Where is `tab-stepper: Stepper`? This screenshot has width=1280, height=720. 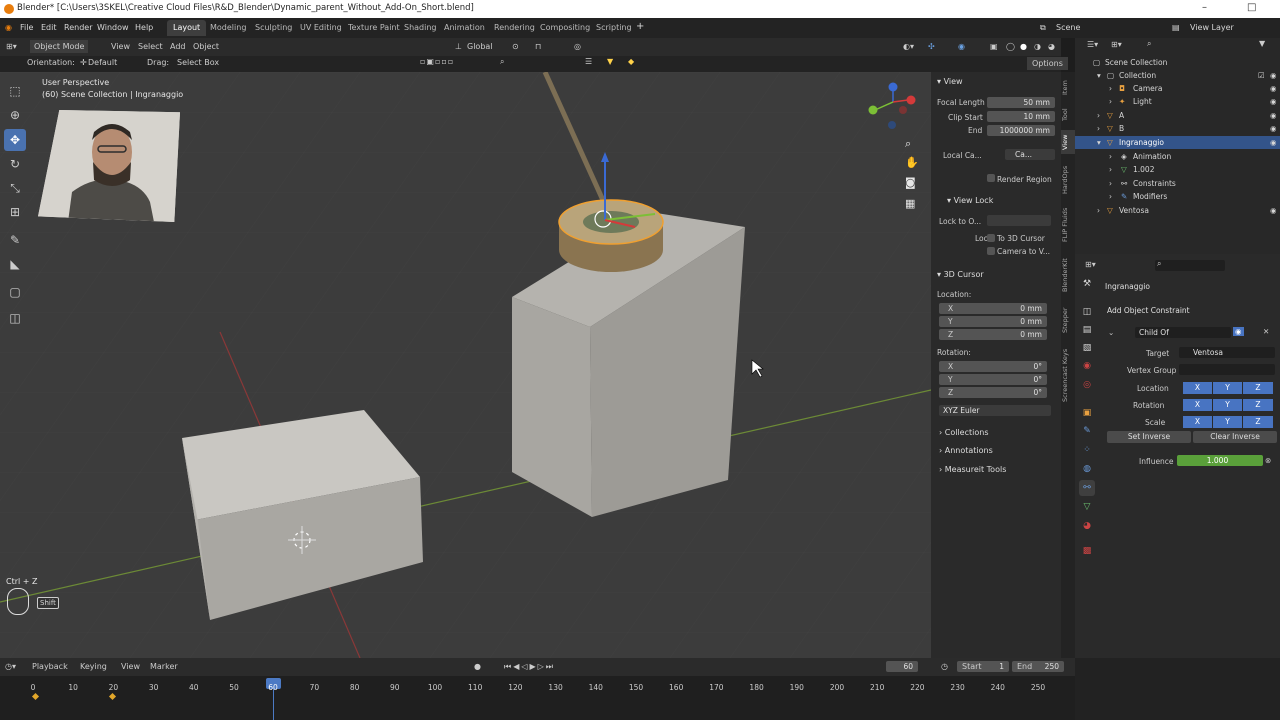
tab-stepper: Stepper is located at coordinates (1068, 320).